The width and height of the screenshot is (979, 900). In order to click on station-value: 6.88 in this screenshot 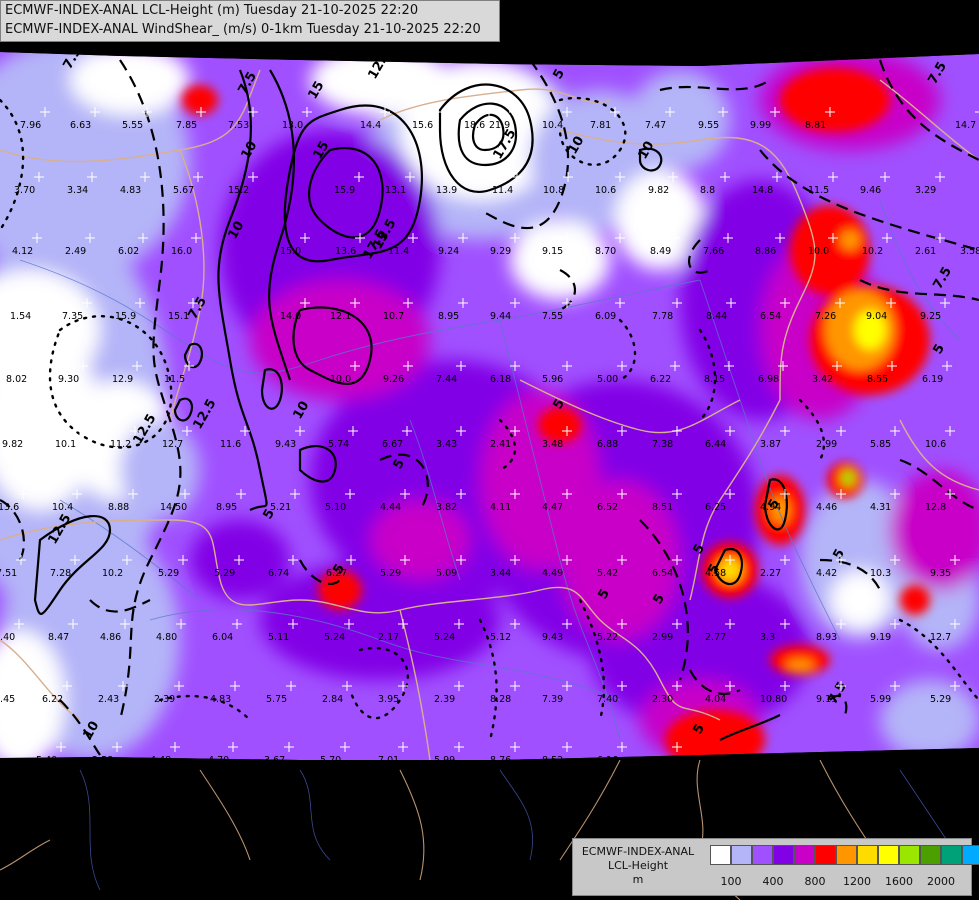, I will do `click(607, 444)`.